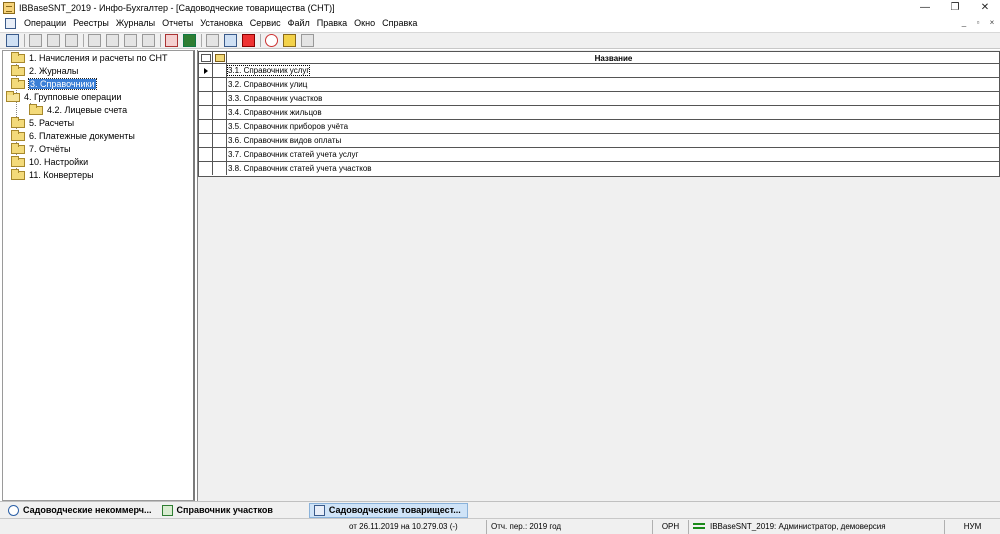 This screenshot has width=1000, height=534. What do you see at coordinates (87, 110) in the screenshot?
I see `tree-item-label: 4.2. Лицевые счета` at bounding box center [87, 110].